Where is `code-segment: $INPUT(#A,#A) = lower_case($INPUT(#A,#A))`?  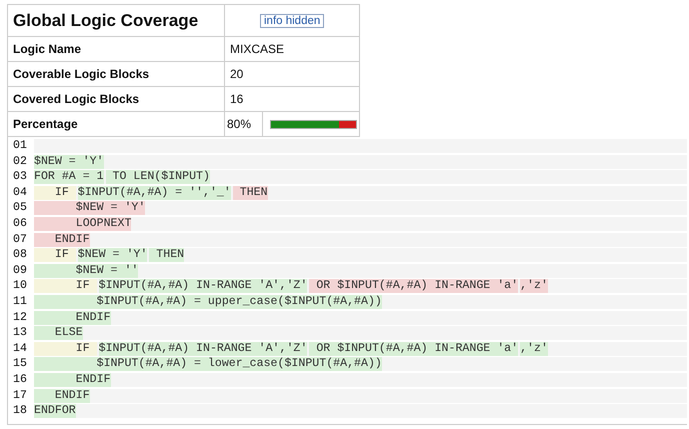
code-segment: $INPUT(#A,#A) = lower_case($INPUT(#A,#A)) is located at coordinates (208, 364).